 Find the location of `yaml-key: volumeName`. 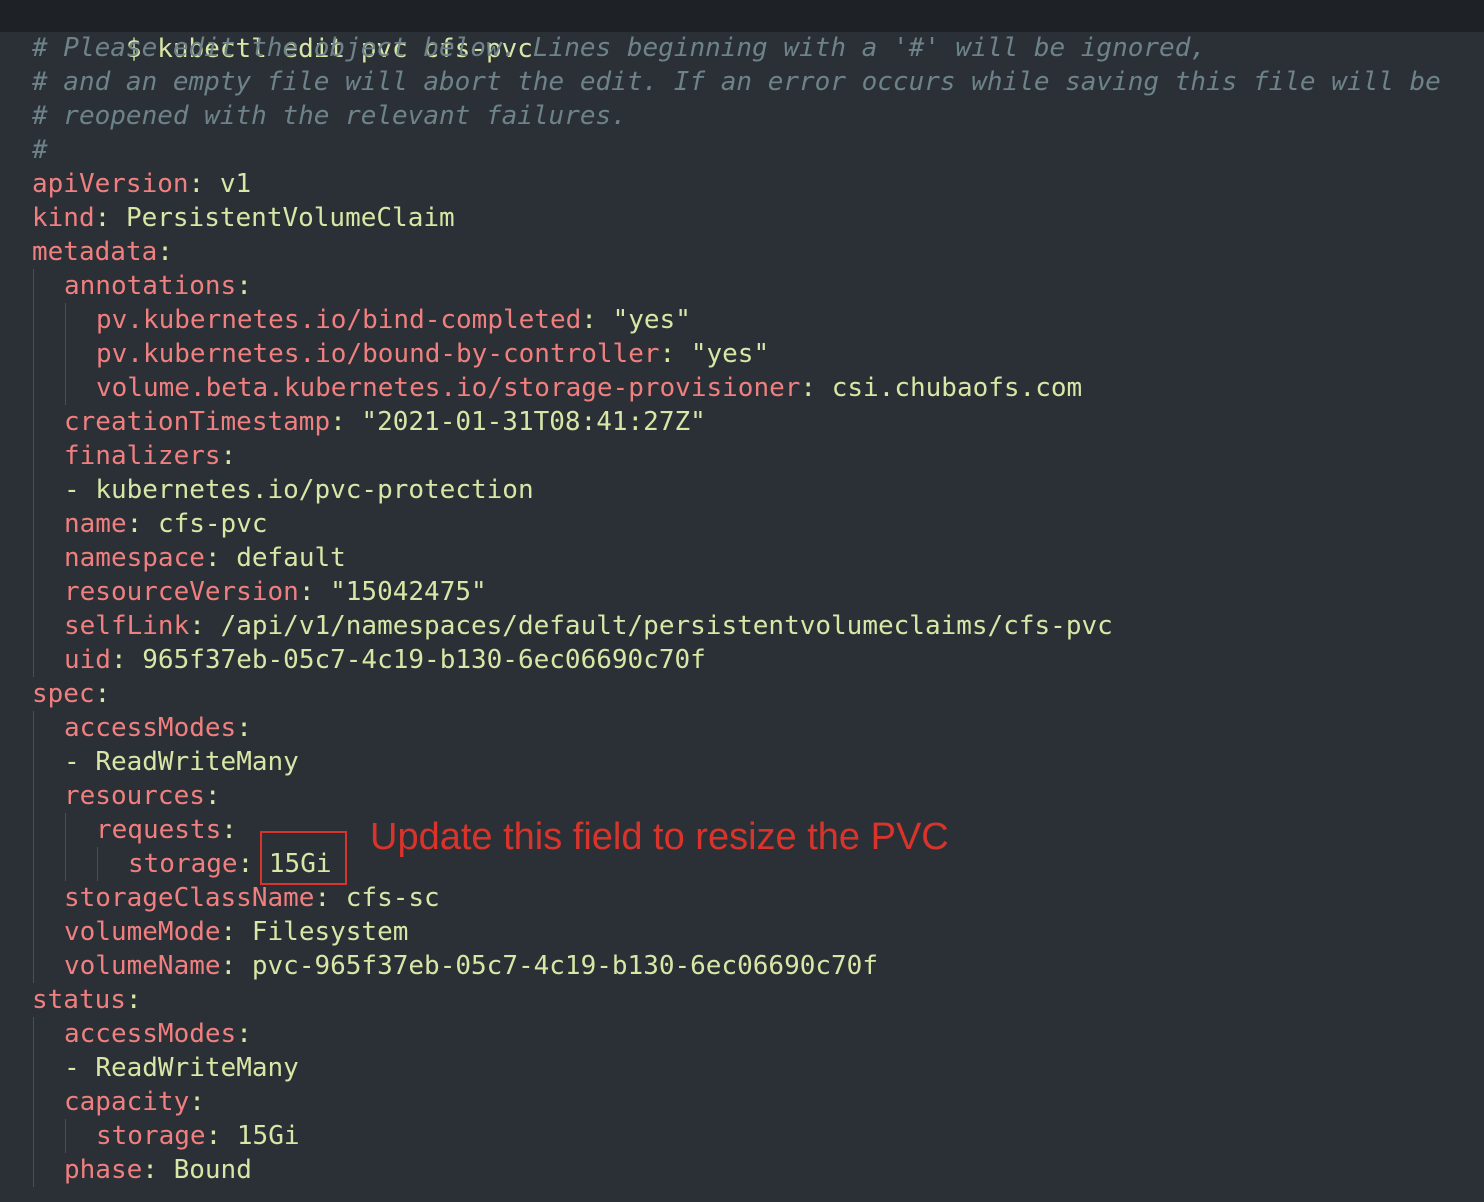

yaml-key: volumeName is located at coordinates (142, 966).